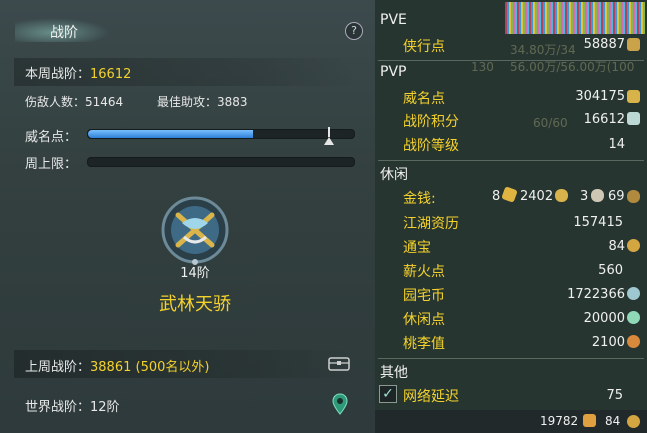 The image size is (647, 433). I want to click on prestige-point-icon, so click(633, 96).